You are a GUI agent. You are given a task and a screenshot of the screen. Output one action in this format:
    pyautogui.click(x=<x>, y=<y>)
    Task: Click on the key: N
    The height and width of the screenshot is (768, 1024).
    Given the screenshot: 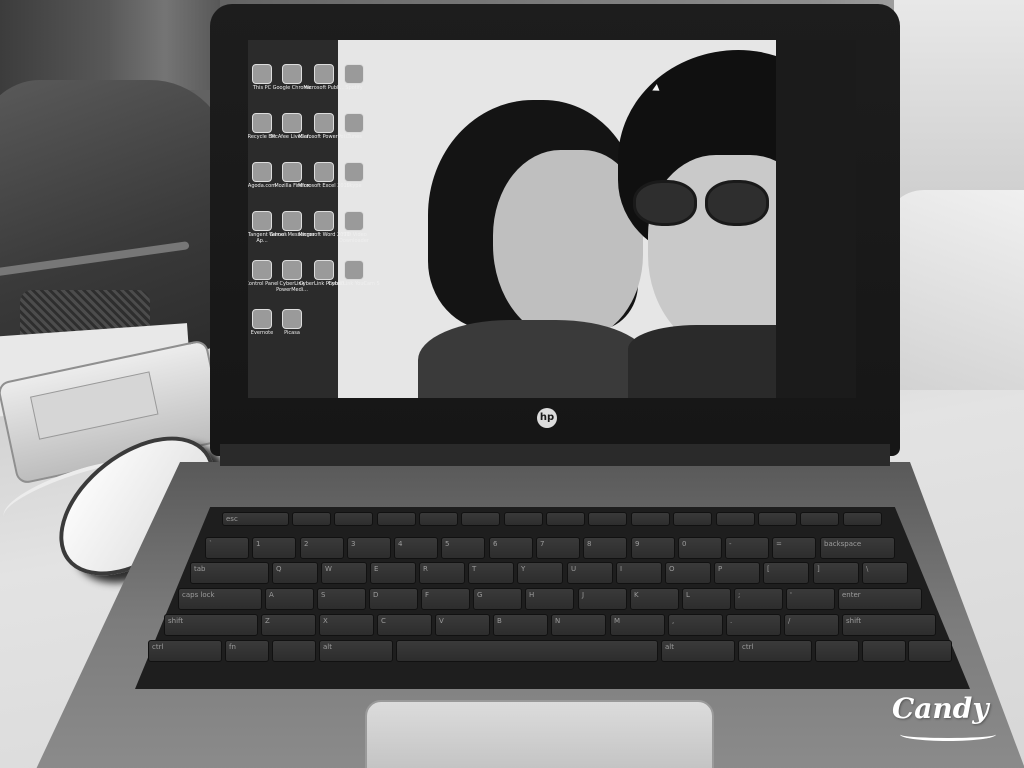 What is the action you would take?
    pyautogui.click(x=578, y=625)
    